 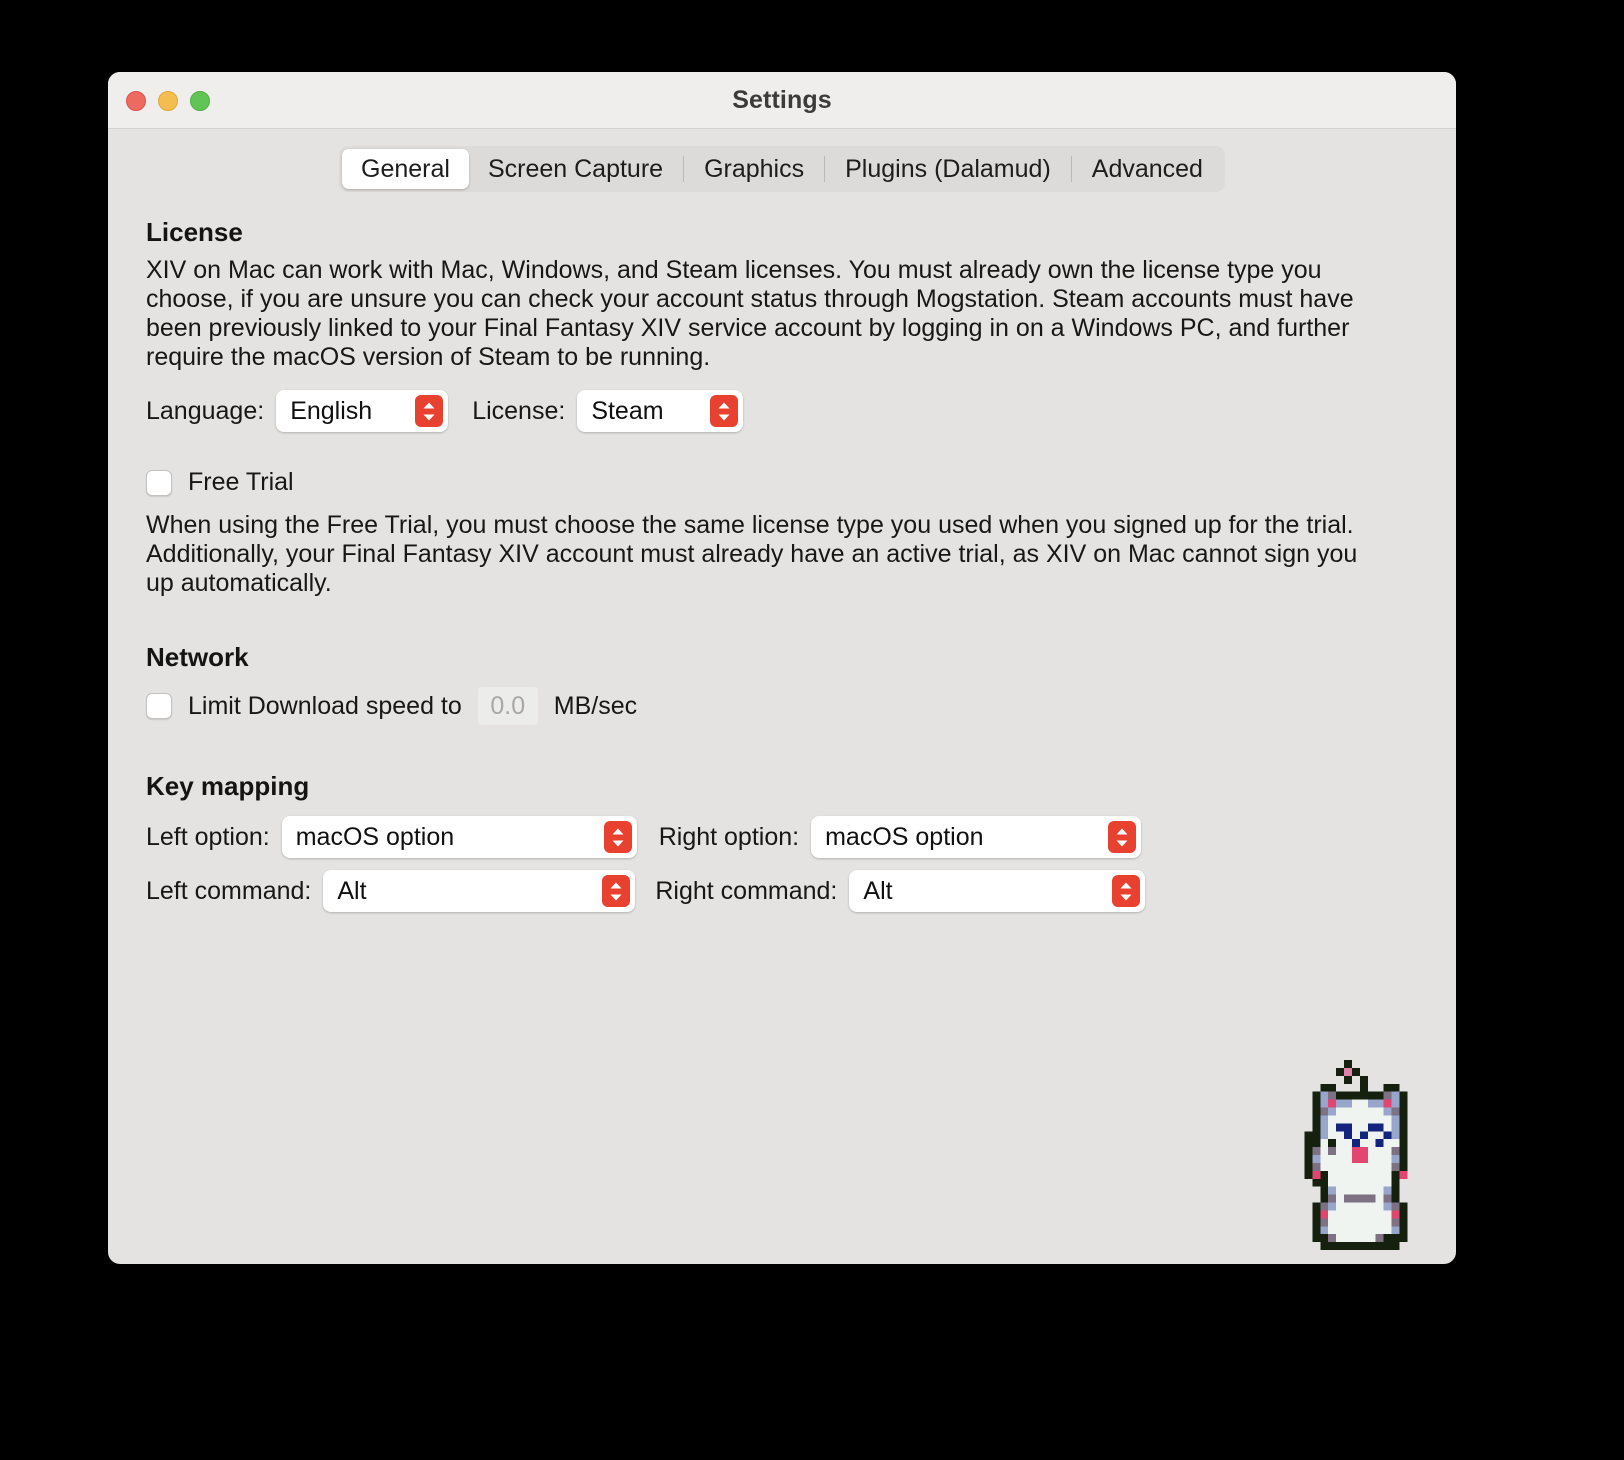 What do you see at coordinates (878, 890) in the screenshot?
I see `right-command-select-value: Alt` at bounding box center [878, 890].